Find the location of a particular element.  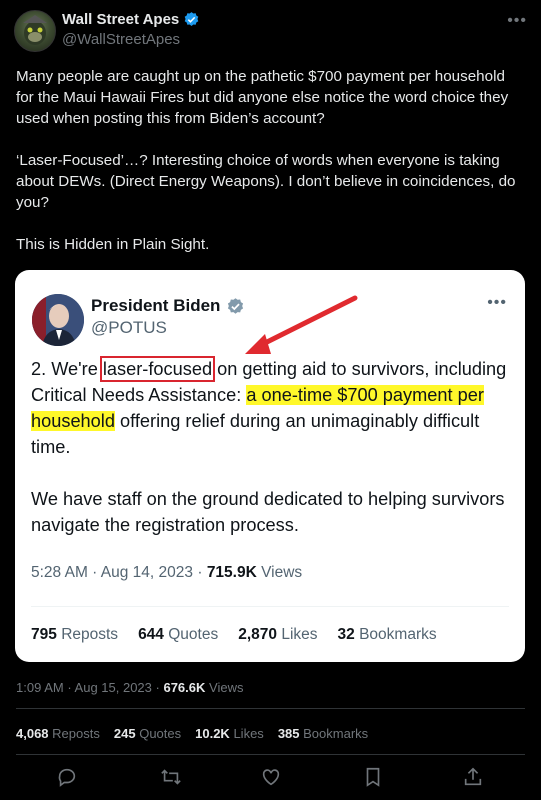

avatar is located at coordinates (35, 31).